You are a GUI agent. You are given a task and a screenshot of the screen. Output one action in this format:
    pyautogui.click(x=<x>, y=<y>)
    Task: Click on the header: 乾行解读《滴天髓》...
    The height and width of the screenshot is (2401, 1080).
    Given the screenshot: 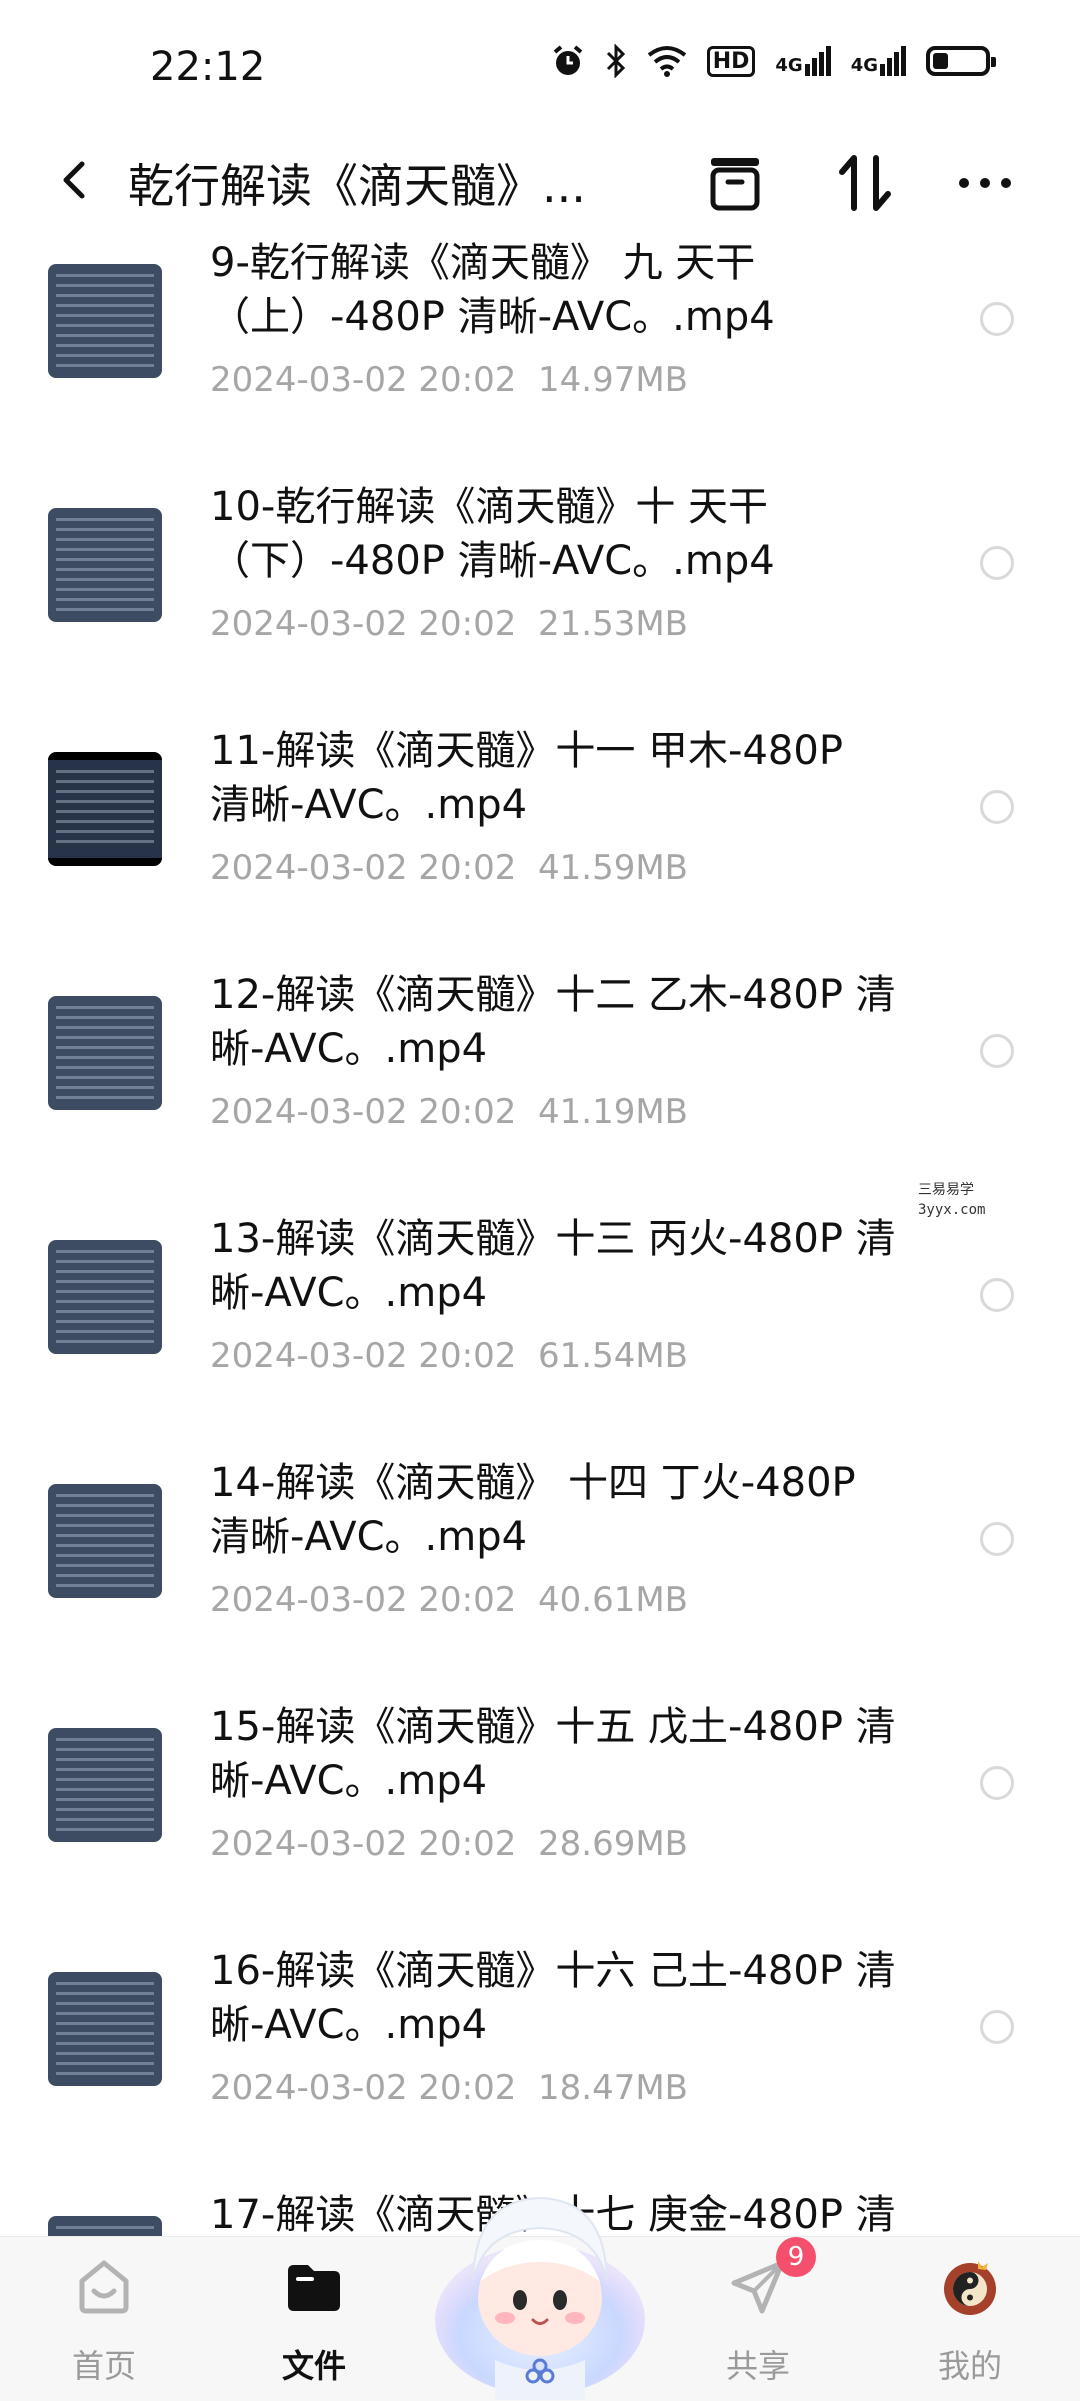 What is the action you would take?
    pyautogui.click(x=540, y=180)
    